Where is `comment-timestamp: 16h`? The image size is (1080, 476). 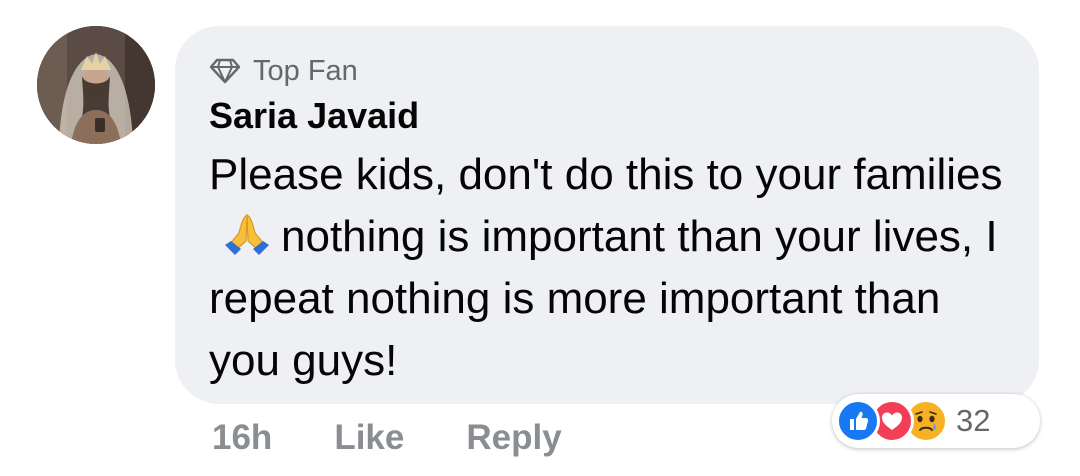
comment-timestamp: 16h is located at coordinates (242, 438).